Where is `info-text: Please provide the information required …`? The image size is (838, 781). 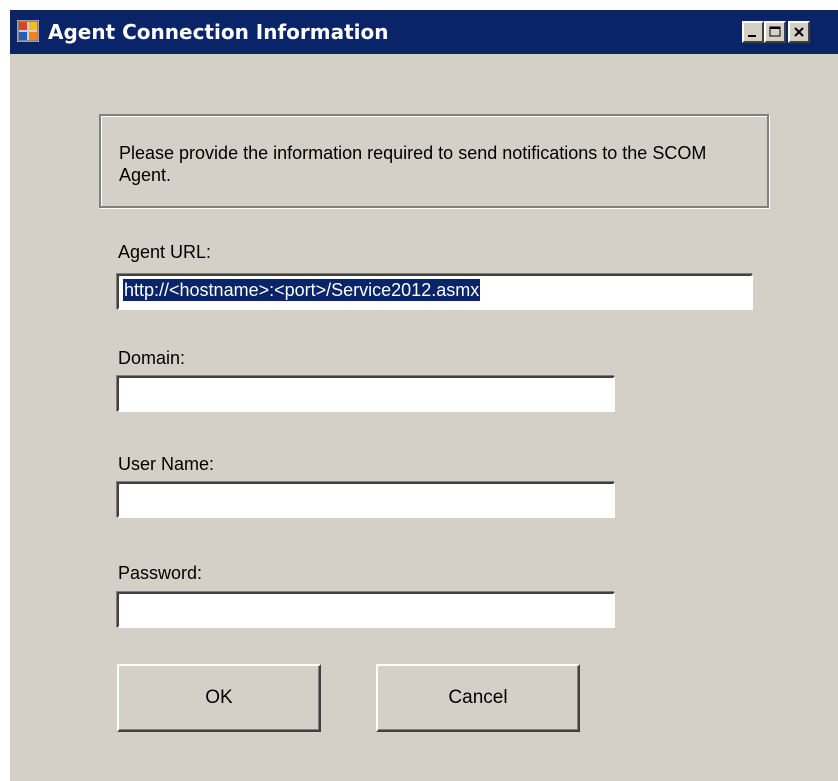 info-text: Please provide the information required … is located at coordinates (413, 164).